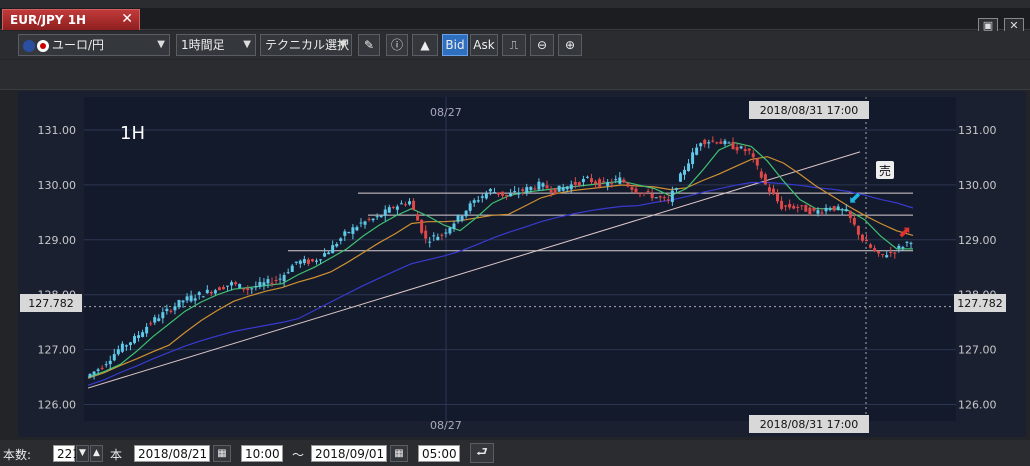 The width and height of the screenshot is (1030, 466). What do you see at coordinates (298, 455) in the screenshot?
I see `range-tilde: ～` at bounding box center [298, 455].